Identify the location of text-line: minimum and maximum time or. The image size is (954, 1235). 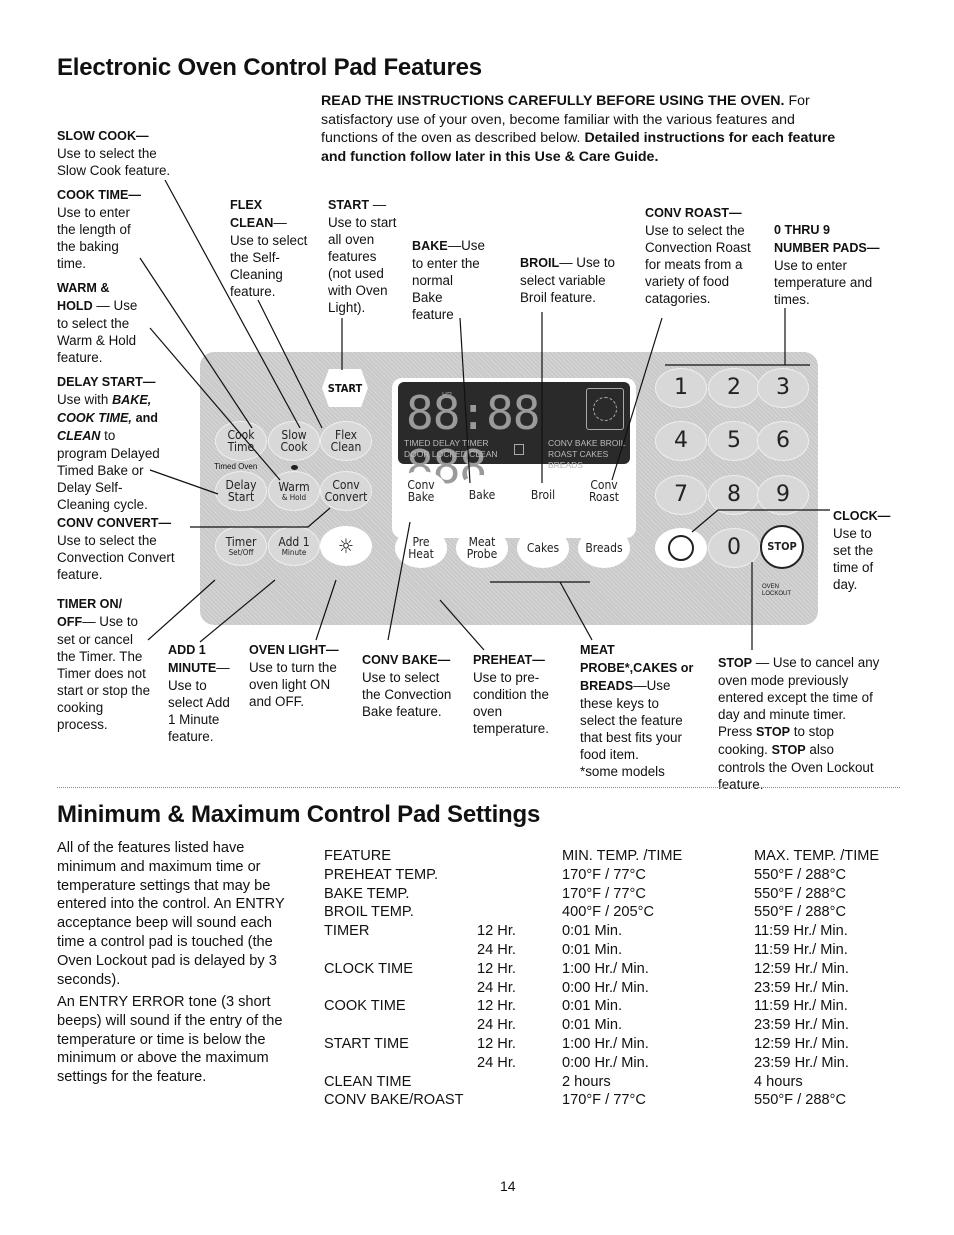
(159, 866).